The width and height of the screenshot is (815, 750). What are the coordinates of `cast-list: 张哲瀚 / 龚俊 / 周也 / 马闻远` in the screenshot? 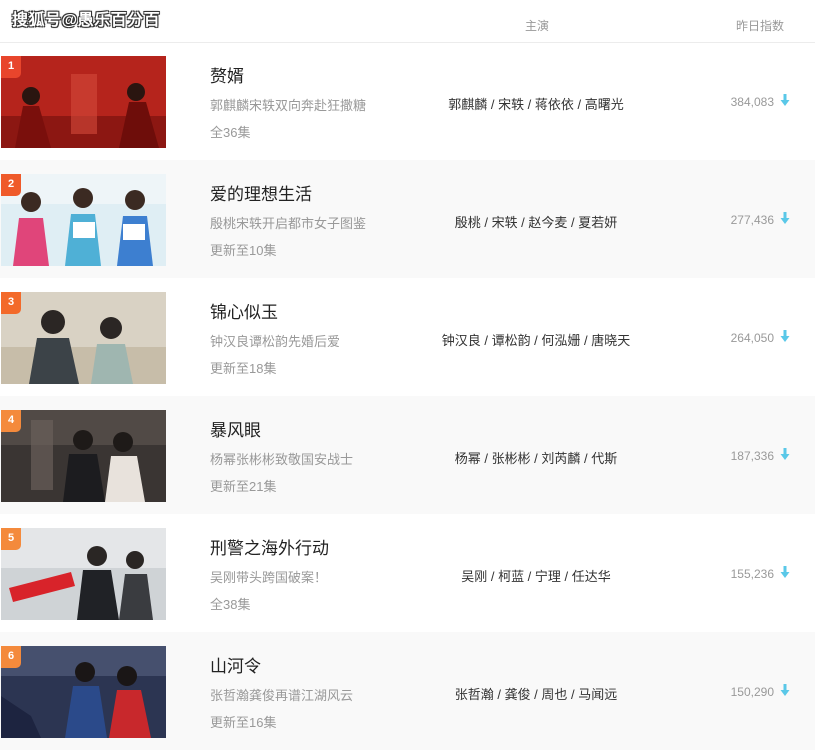 It's located at (536, 694).